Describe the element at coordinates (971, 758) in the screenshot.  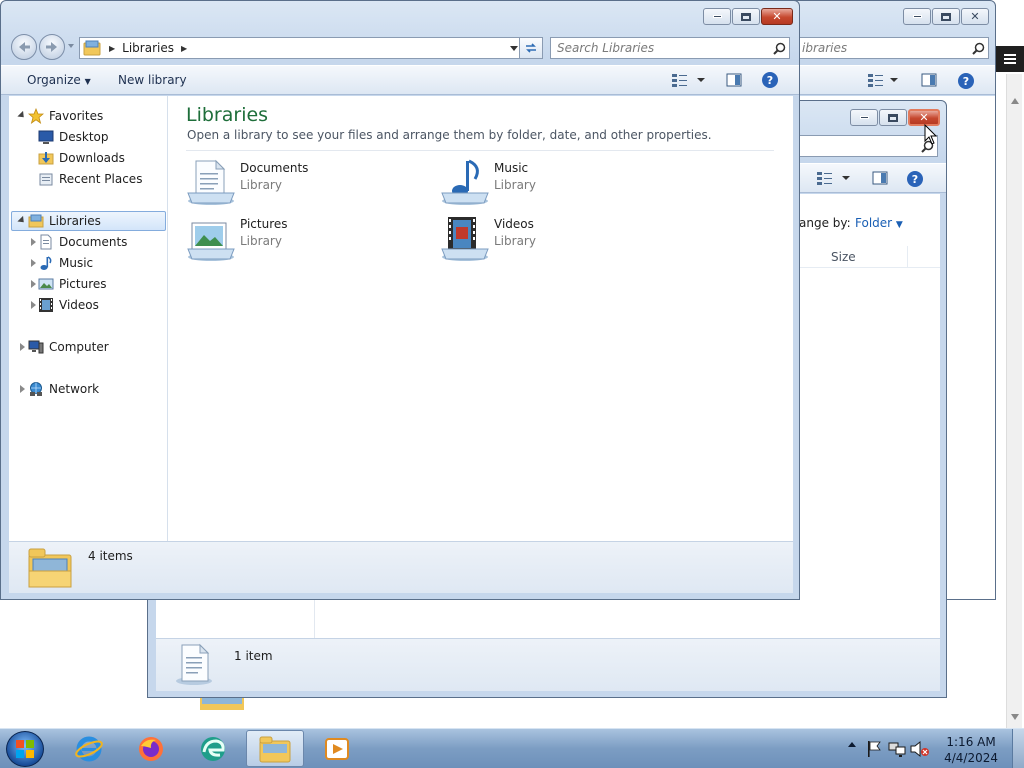
I see `clock-date: 4/4/2024` at that location.